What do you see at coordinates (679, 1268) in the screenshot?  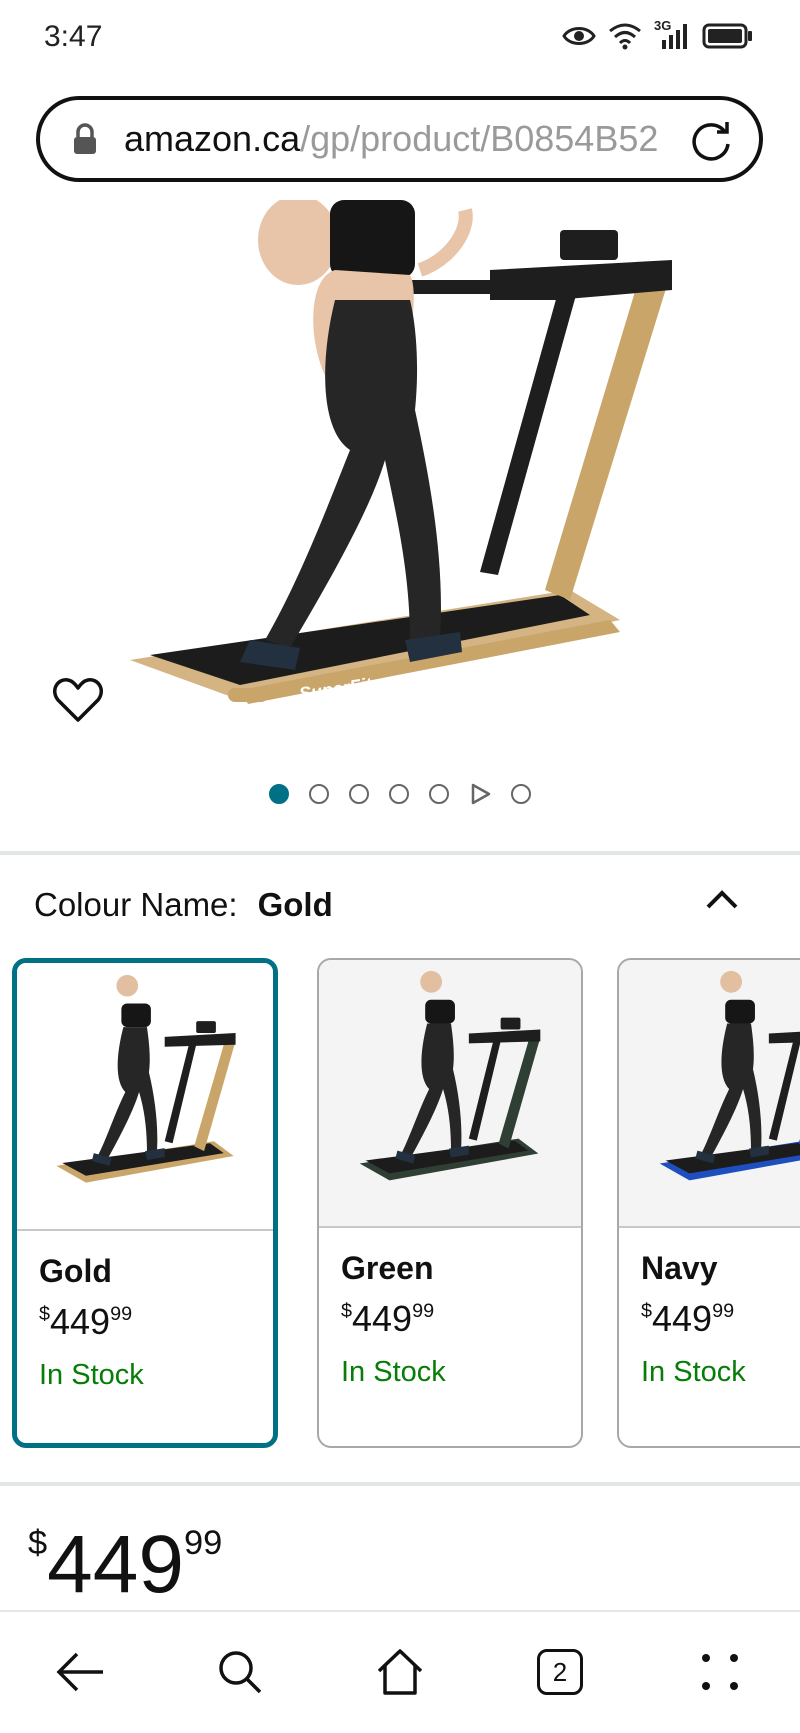 I see `swatch-name: Navy` at bounding box center [679, 1268].